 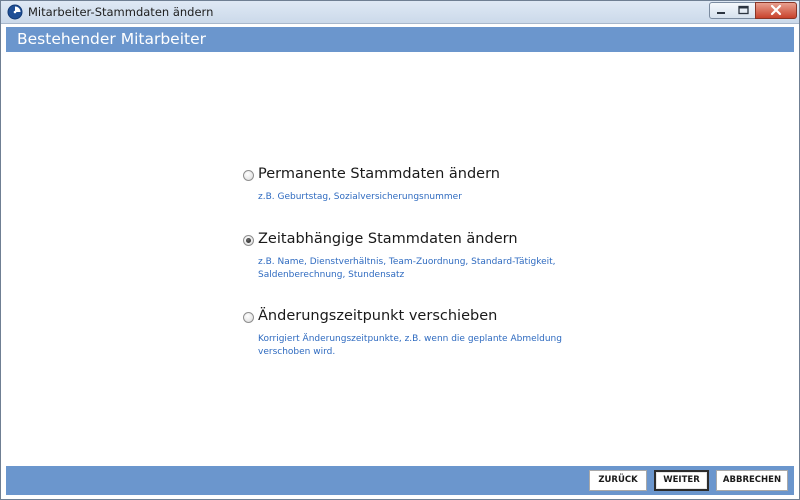 I want to click on clock-app-icon, so click(x=15, y=12).